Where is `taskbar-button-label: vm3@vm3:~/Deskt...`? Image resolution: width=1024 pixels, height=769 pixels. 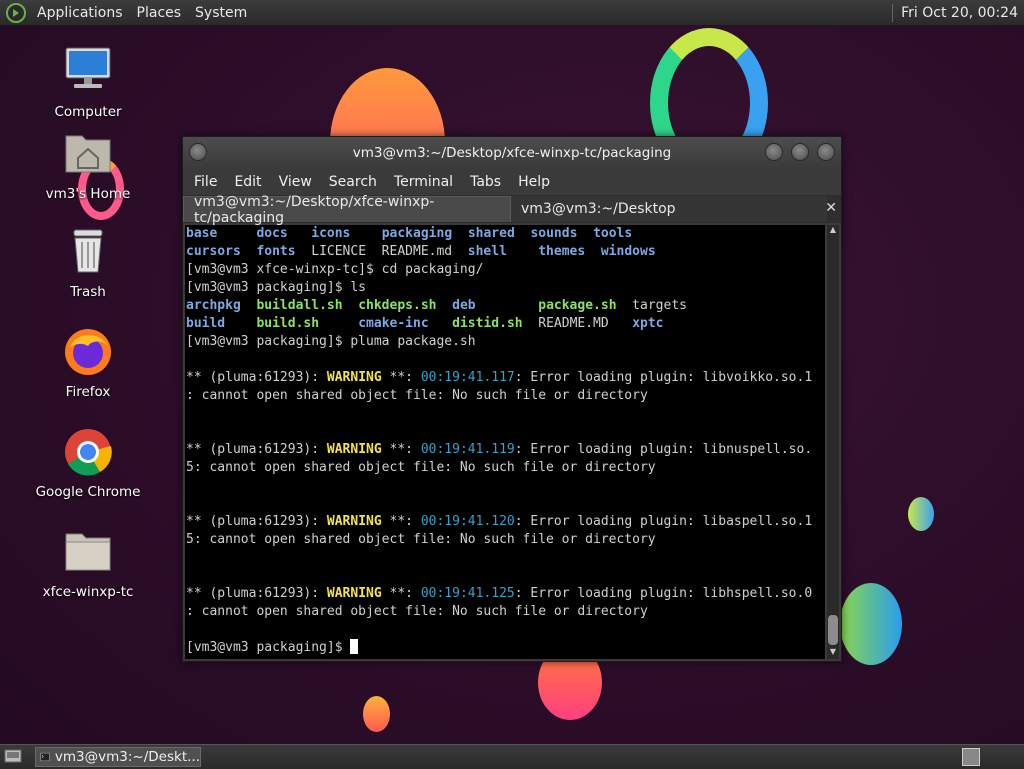
taskbar-button-label: vm3@vm3:~/Deskt... is located at coordinates (127, 757).